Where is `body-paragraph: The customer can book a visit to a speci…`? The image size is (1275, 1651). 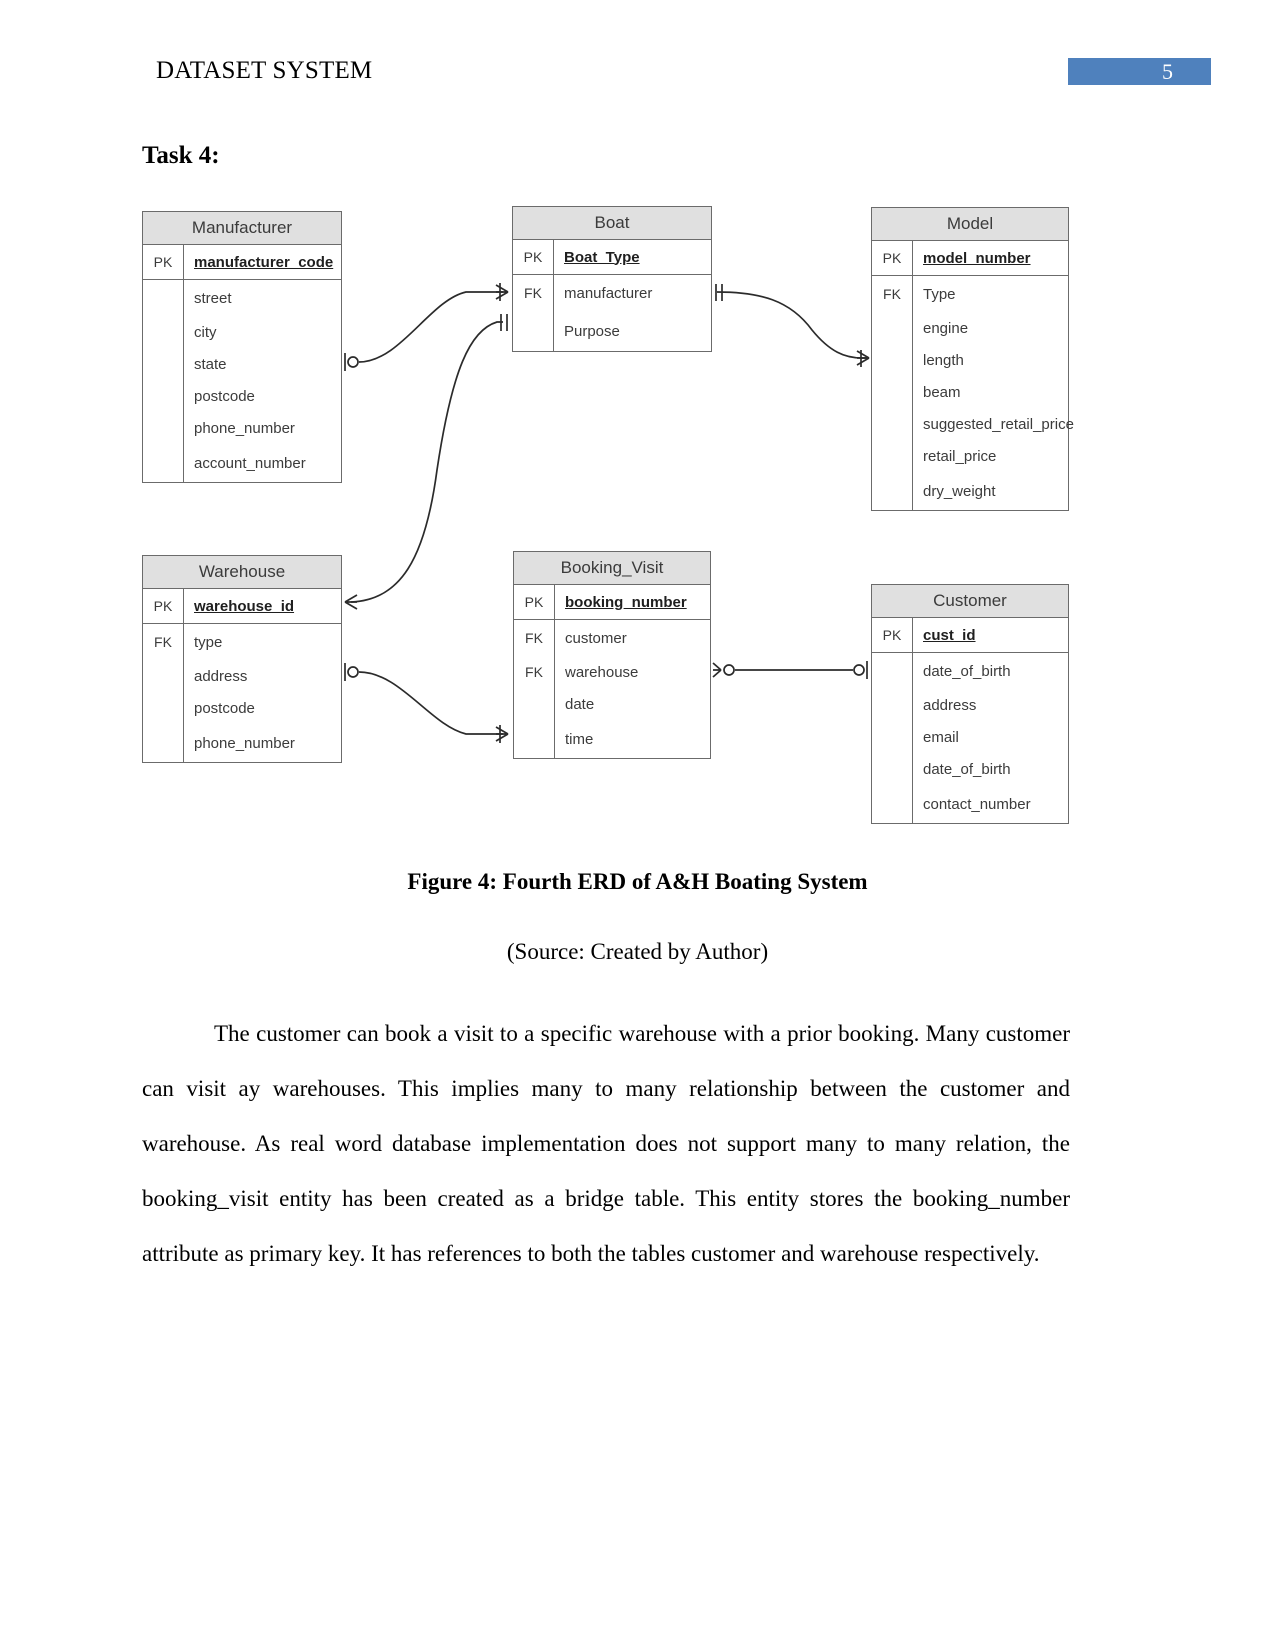
body-paragraph: The customer can book a visit to a speci… is located at coordinates (606, 1143).